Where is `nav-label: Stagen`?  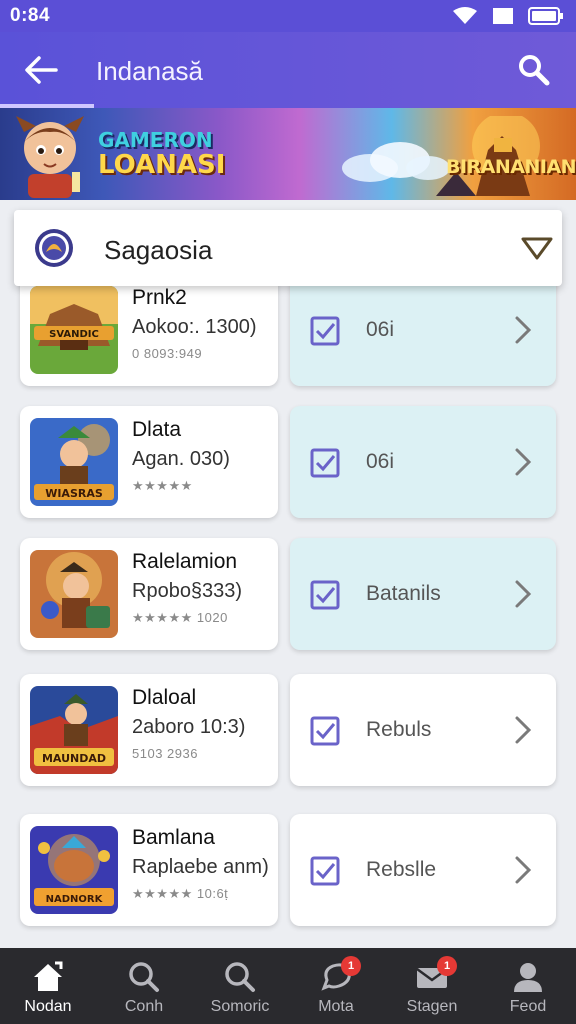 nav-label: Stagen is located at coordinates (432, 1006).